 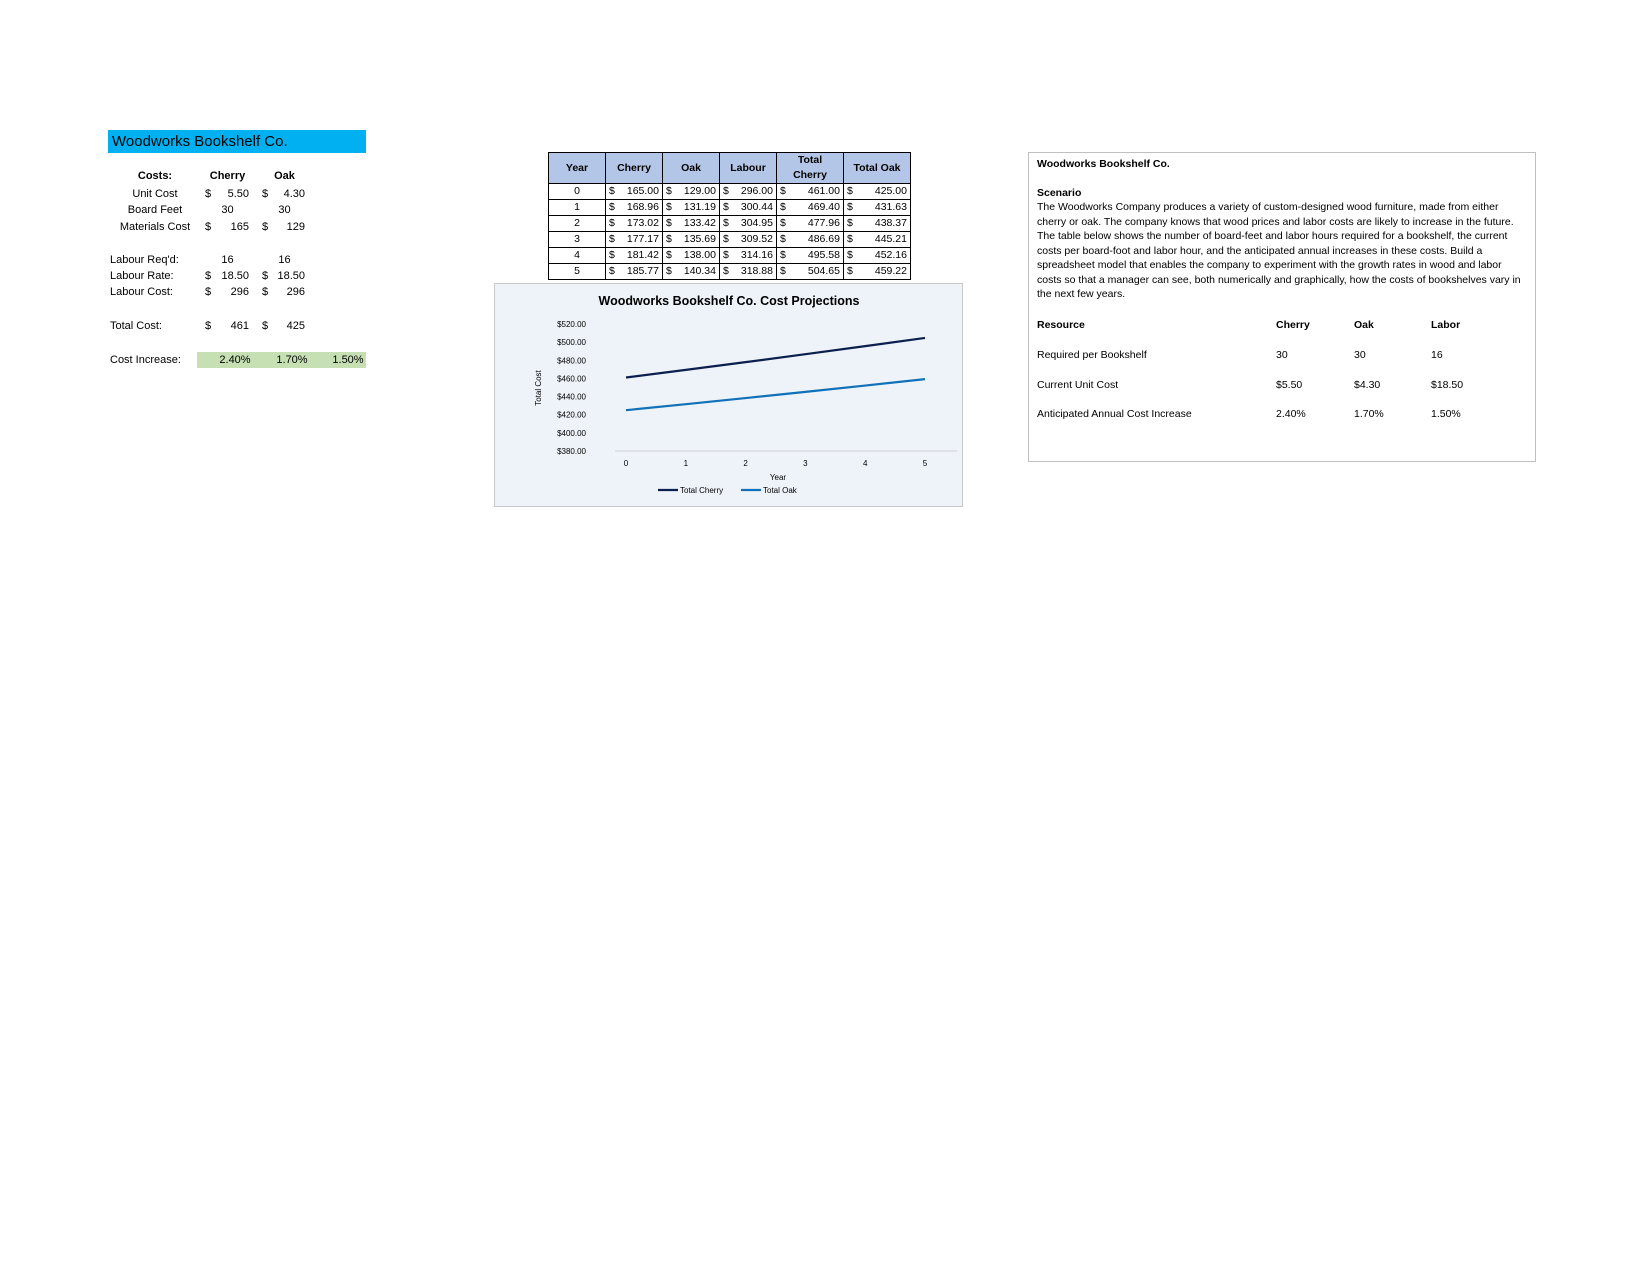 I want to click on money-cell: $445.21, so click(x=877, y=239).